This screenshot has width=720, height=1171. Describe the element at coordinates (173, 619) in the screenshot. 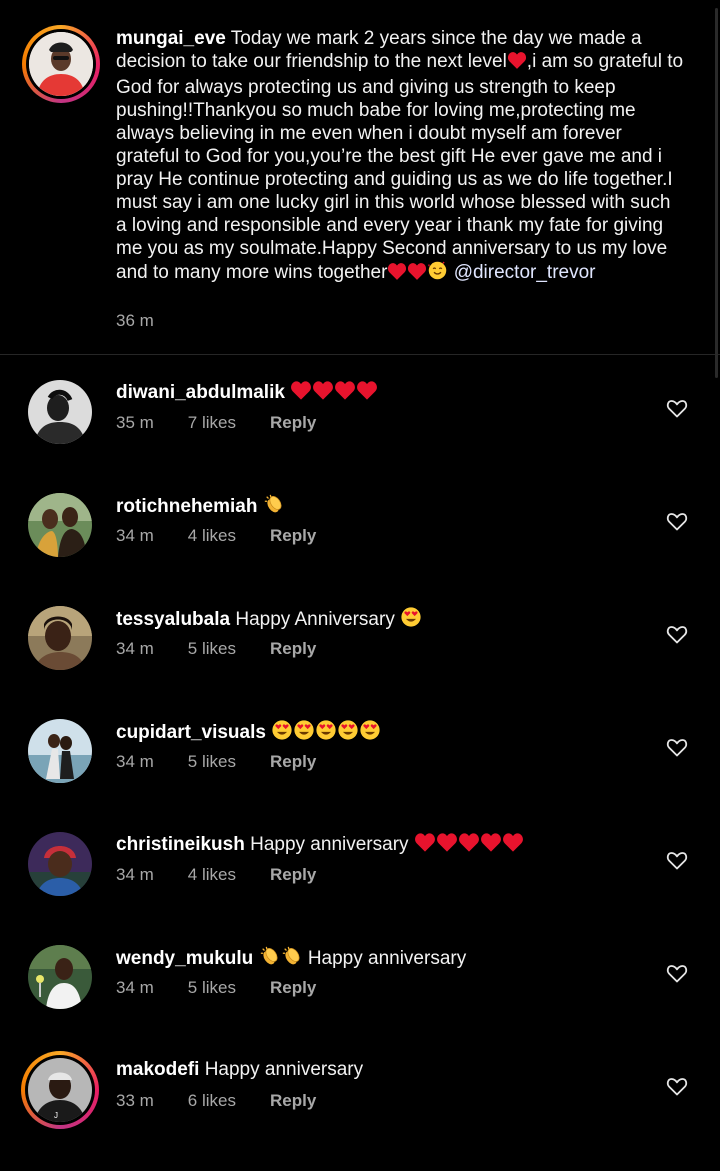

I see `comment-username: tessyalubala` at that location.